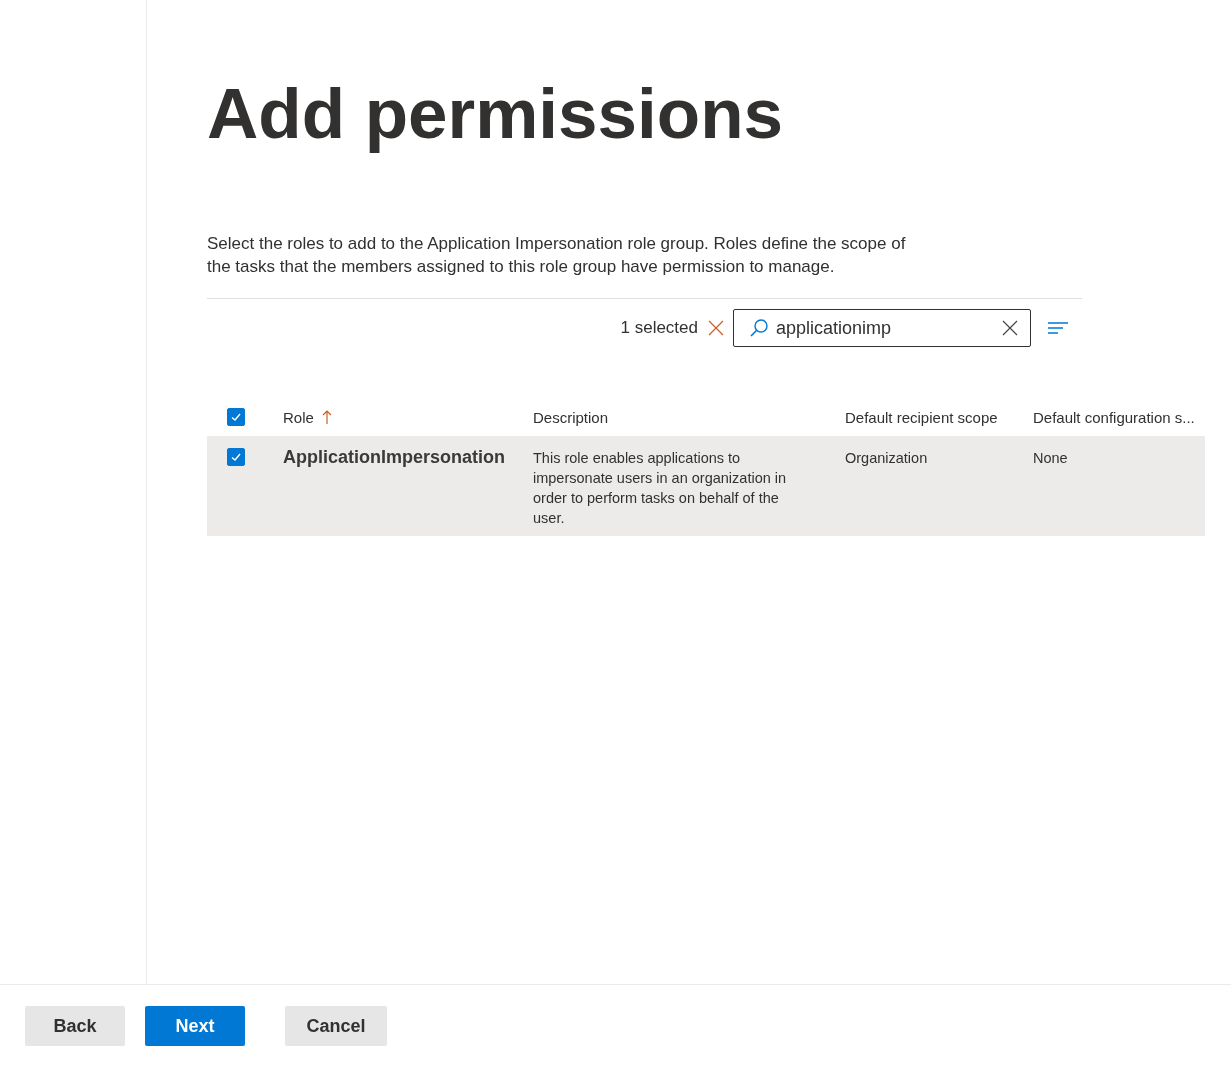 This screenshot has width=1231, height=1080. I want to click on description-text: Select the roles to add to the Application Impersonation role group. Roles define the scope of the tasks that the members assigned to this role group have permission to manage., so click(557, 255).